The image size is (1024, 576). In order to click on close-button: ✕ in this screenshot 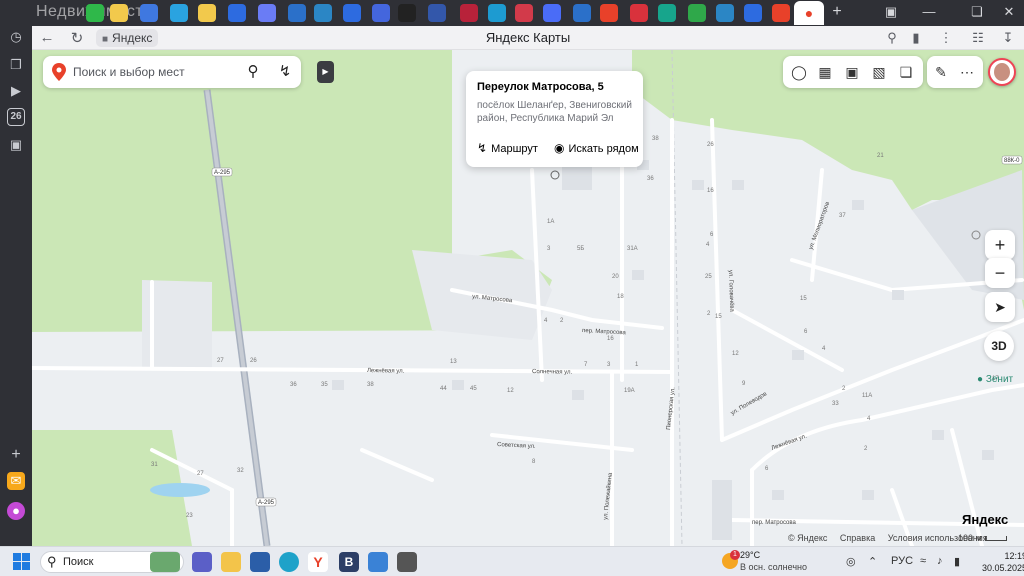, I will do `click(1009, 12)`.